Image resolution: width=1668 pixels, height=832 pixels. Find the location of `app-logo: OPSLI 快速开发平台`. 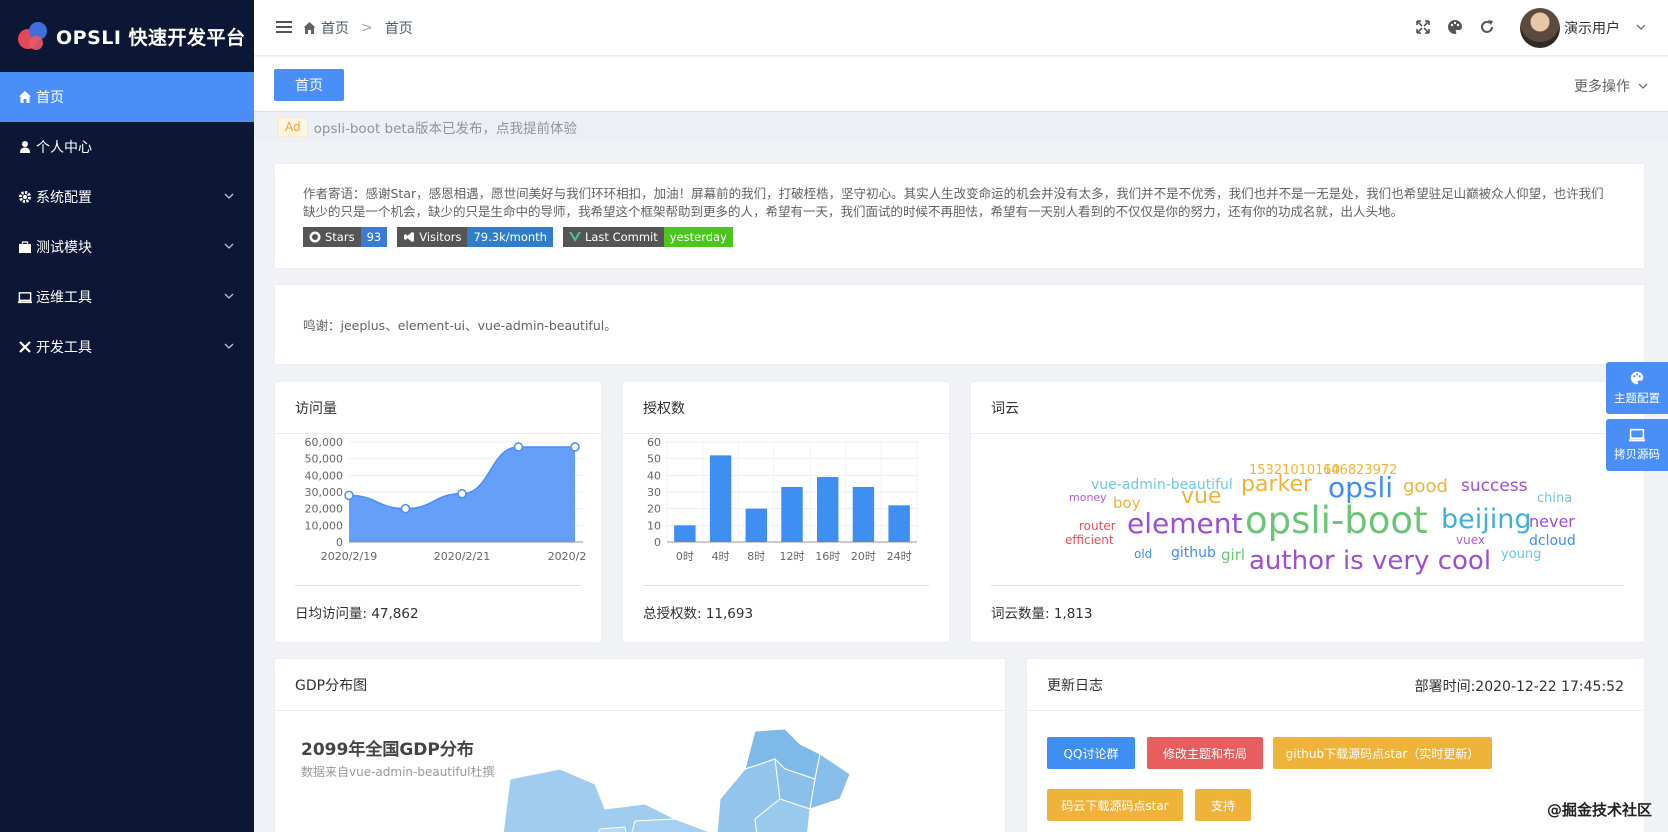

app-logo: OPSLI 快速开发平台 is located at coordinates (127, 36).